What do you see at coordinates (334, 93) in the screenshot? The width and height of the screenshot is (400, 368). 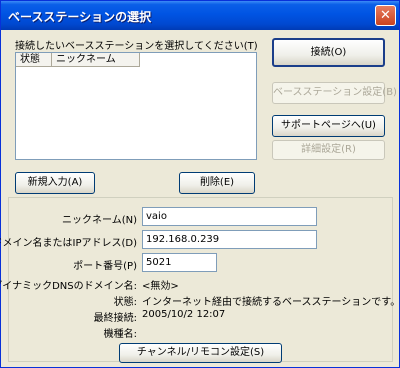 I see `base-station-settings-button: ベースステーション設定(B)` at bounding box center [334, 93].